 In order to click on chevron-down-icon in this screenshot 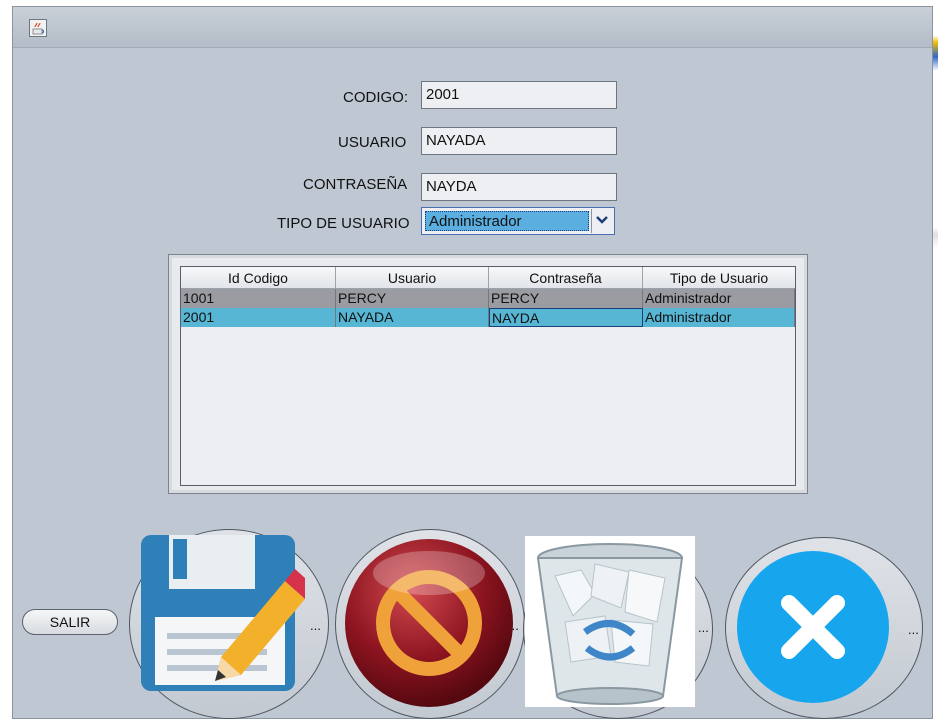, I will do `click(602, 220)`.